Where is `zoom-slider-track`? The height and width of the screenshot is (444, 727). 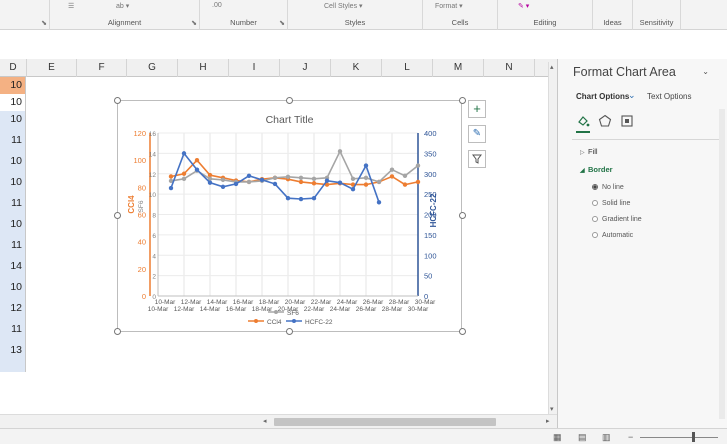 zoom-slider-track is located at coordinates (679, 437).